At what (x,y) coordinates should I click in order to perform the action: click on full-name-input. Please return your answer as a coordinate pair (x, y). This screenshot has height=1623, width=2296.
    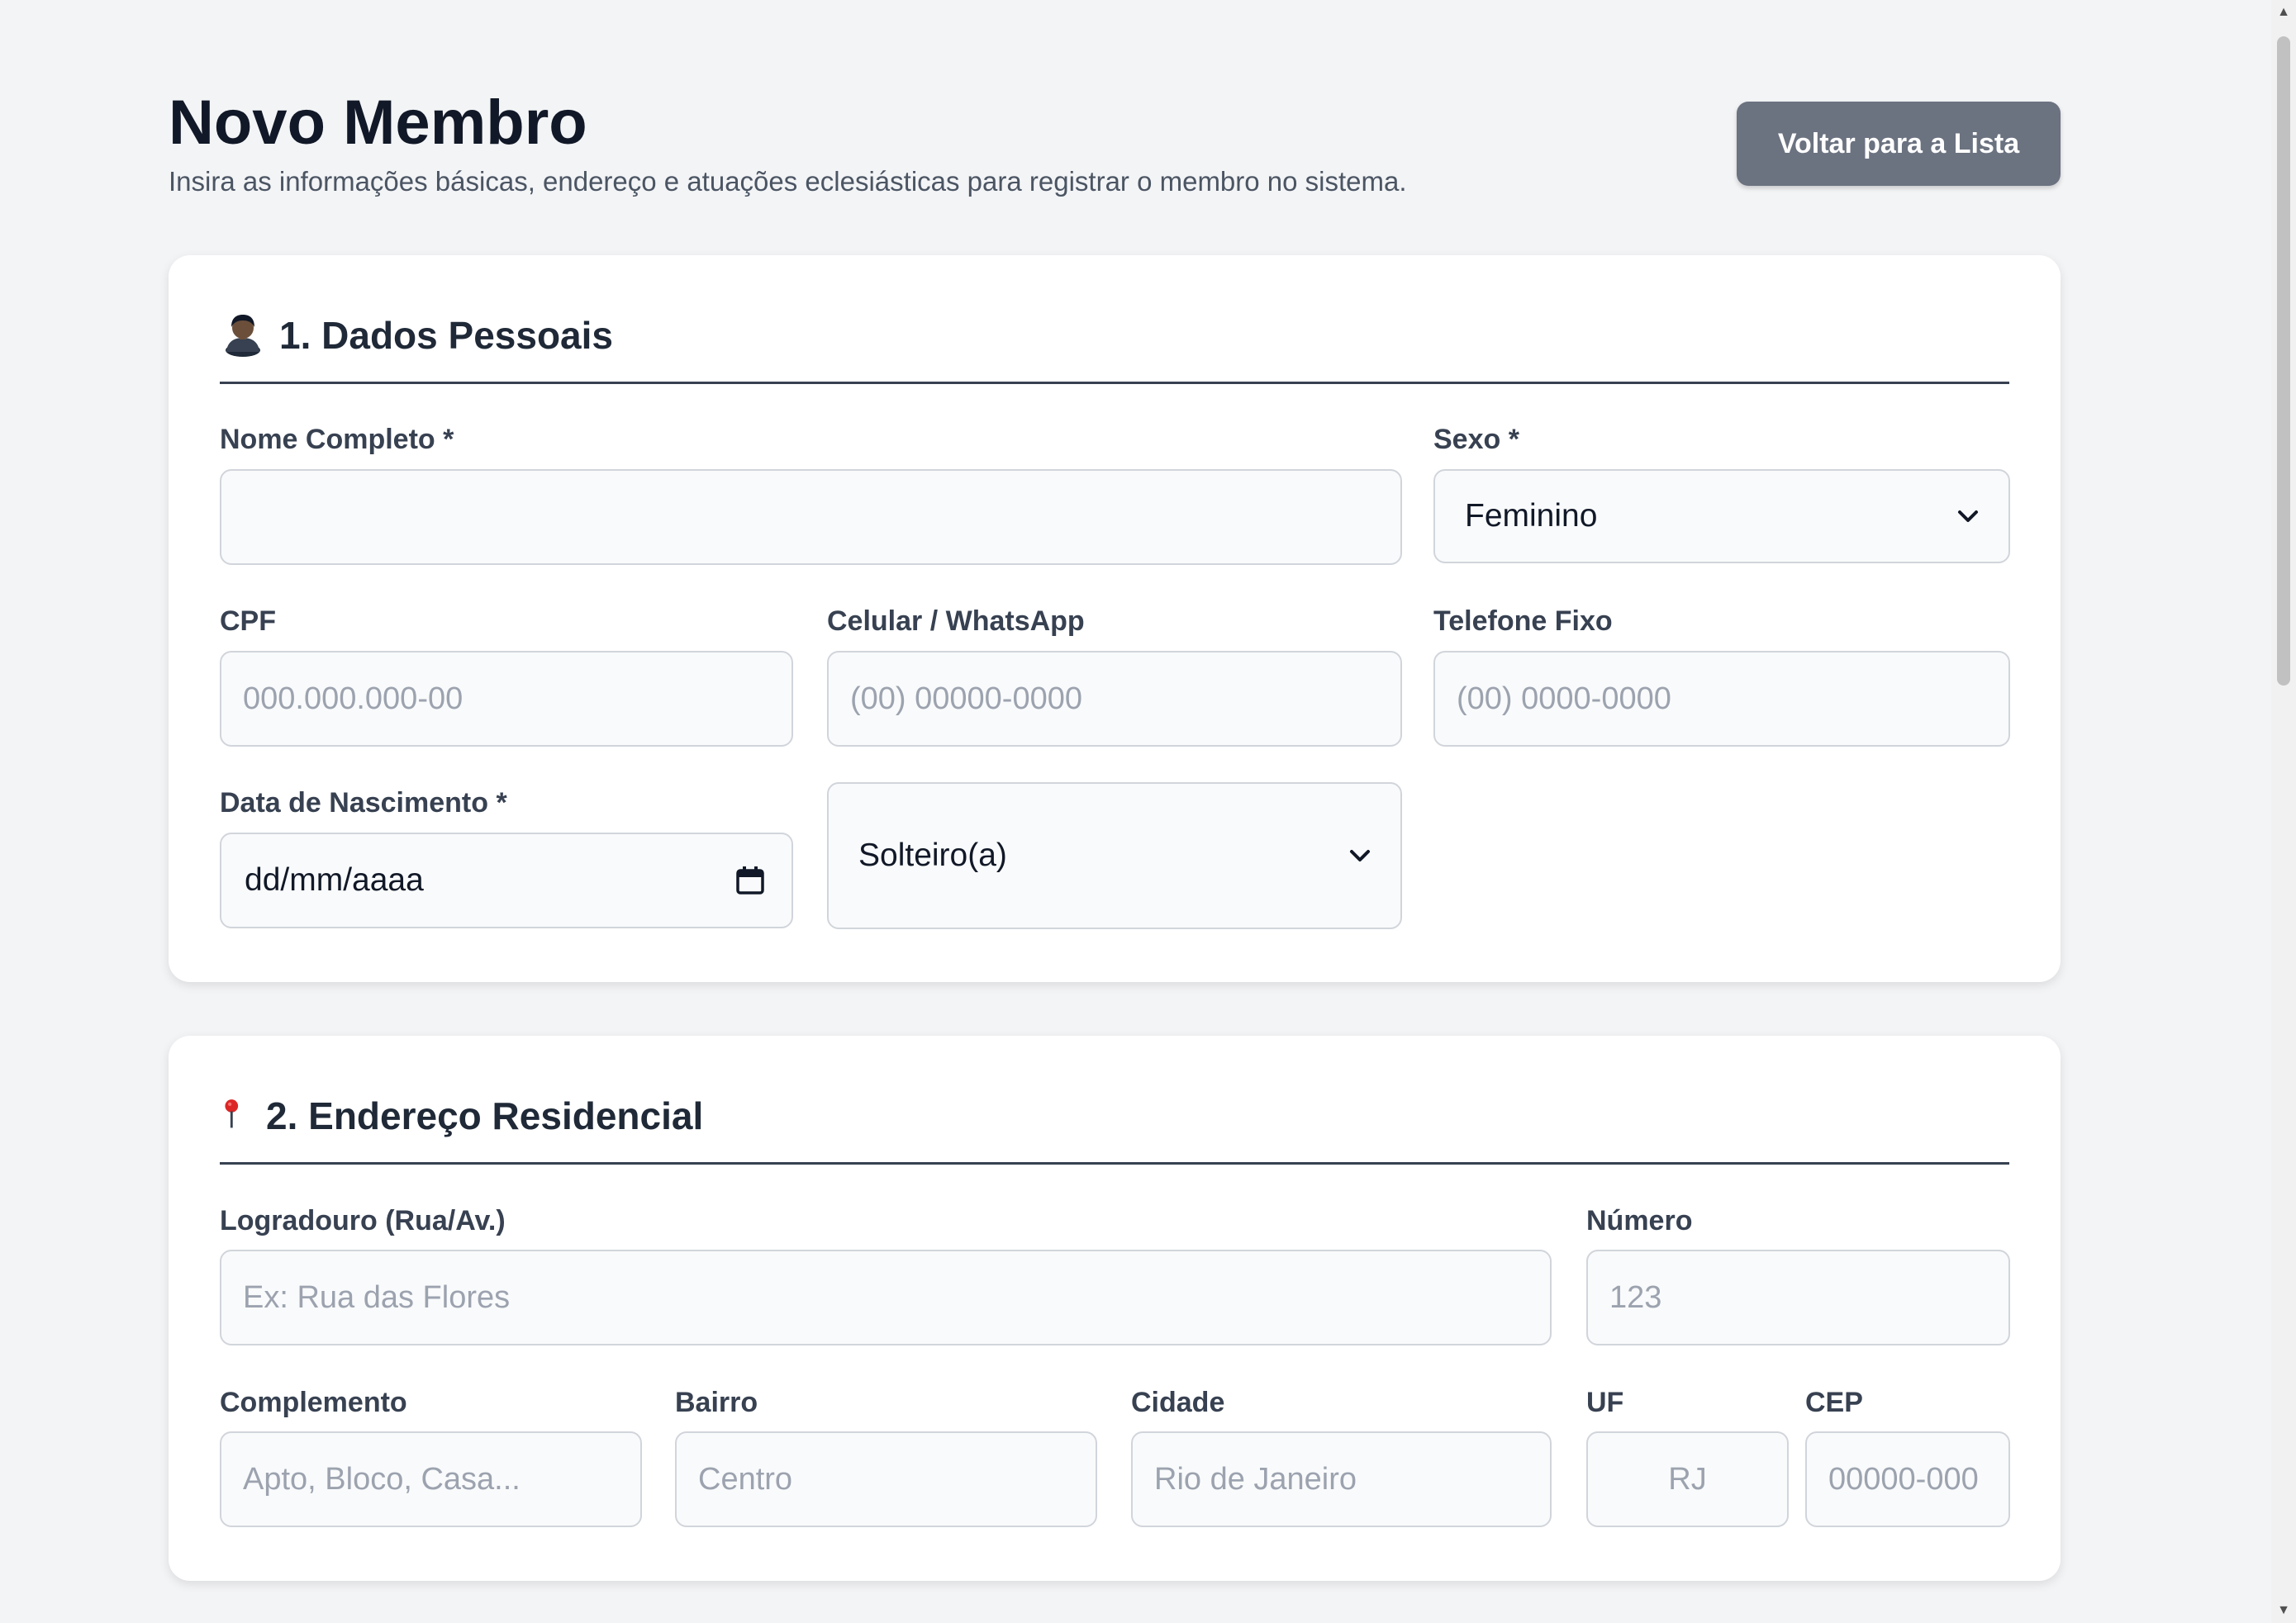
    Looking at the image, I should click on (811, 517).